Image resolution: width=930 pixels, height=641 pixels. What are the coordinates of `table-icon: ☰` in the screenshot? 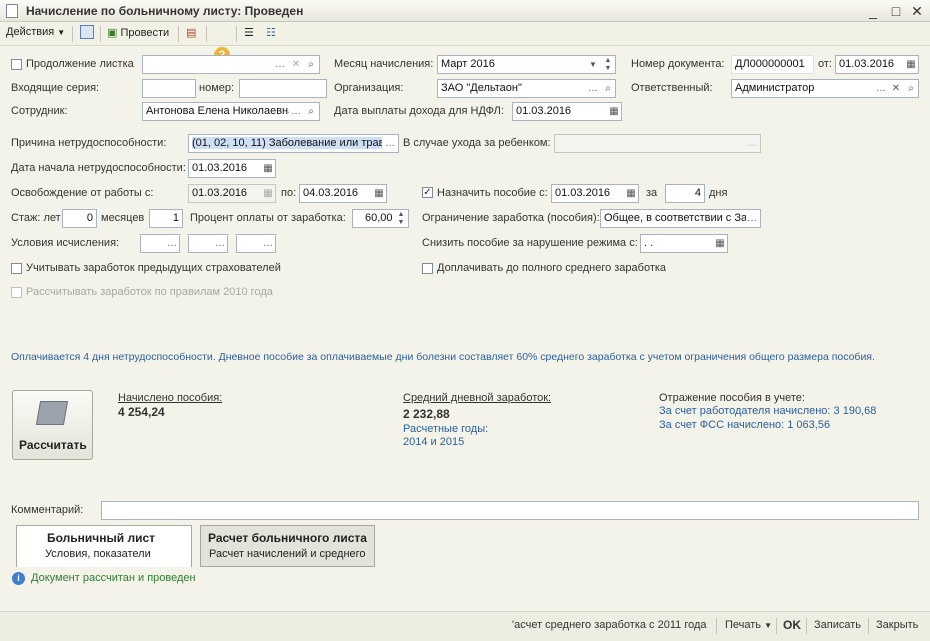 It's located at (249, 32).